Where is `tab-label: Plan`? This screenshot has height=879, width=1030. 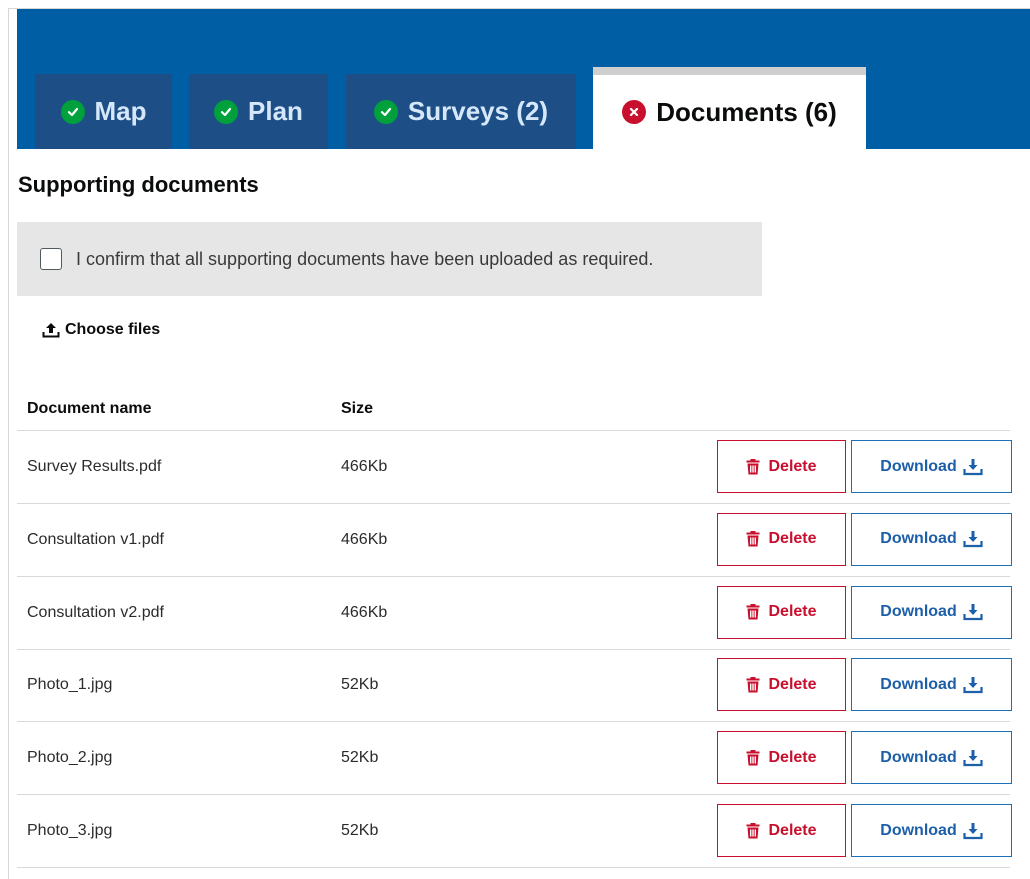
tab-label: Plan is located at coordinates (275, 111).